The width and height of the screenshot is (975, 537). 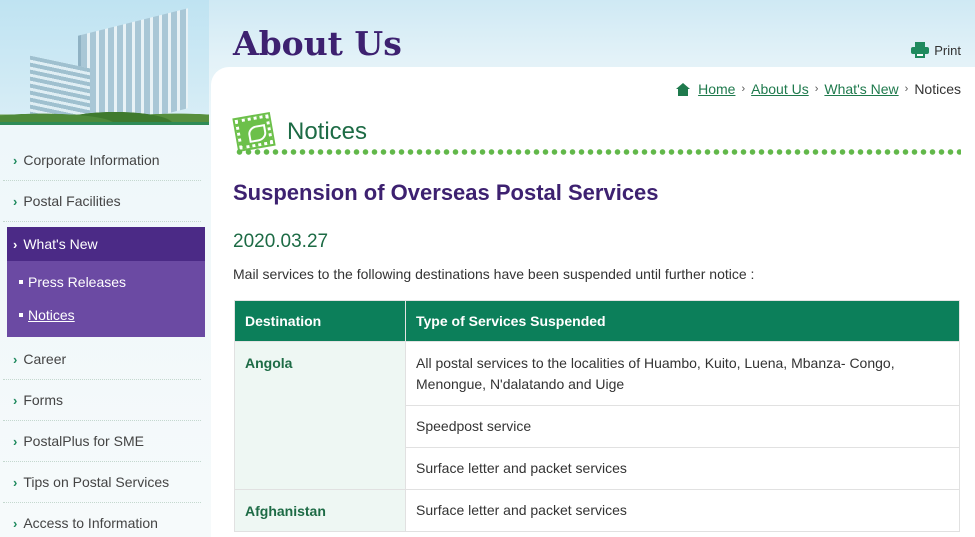 What do you see at coordinates (327, 131) in the screenshot?
I see `section-title: Notices` at bounding box center [327, 131].